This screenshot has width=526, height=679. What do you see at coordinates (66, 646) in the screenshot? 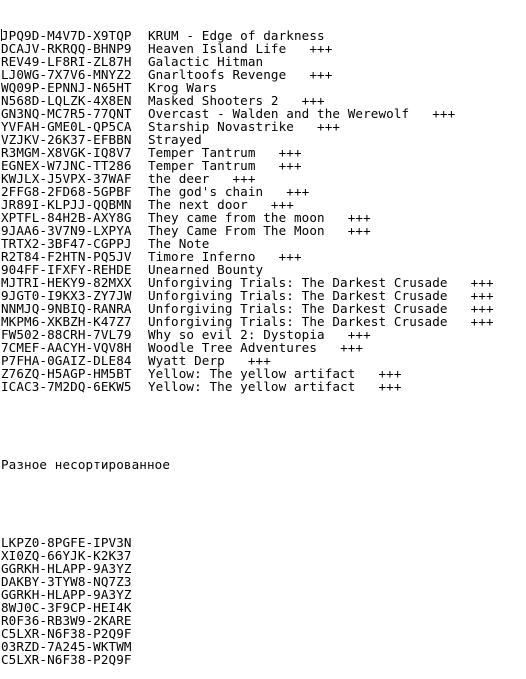
I see `unsorted-product-key: 03RZD-7A245-WKTWM` at bounding box center [66, 646].